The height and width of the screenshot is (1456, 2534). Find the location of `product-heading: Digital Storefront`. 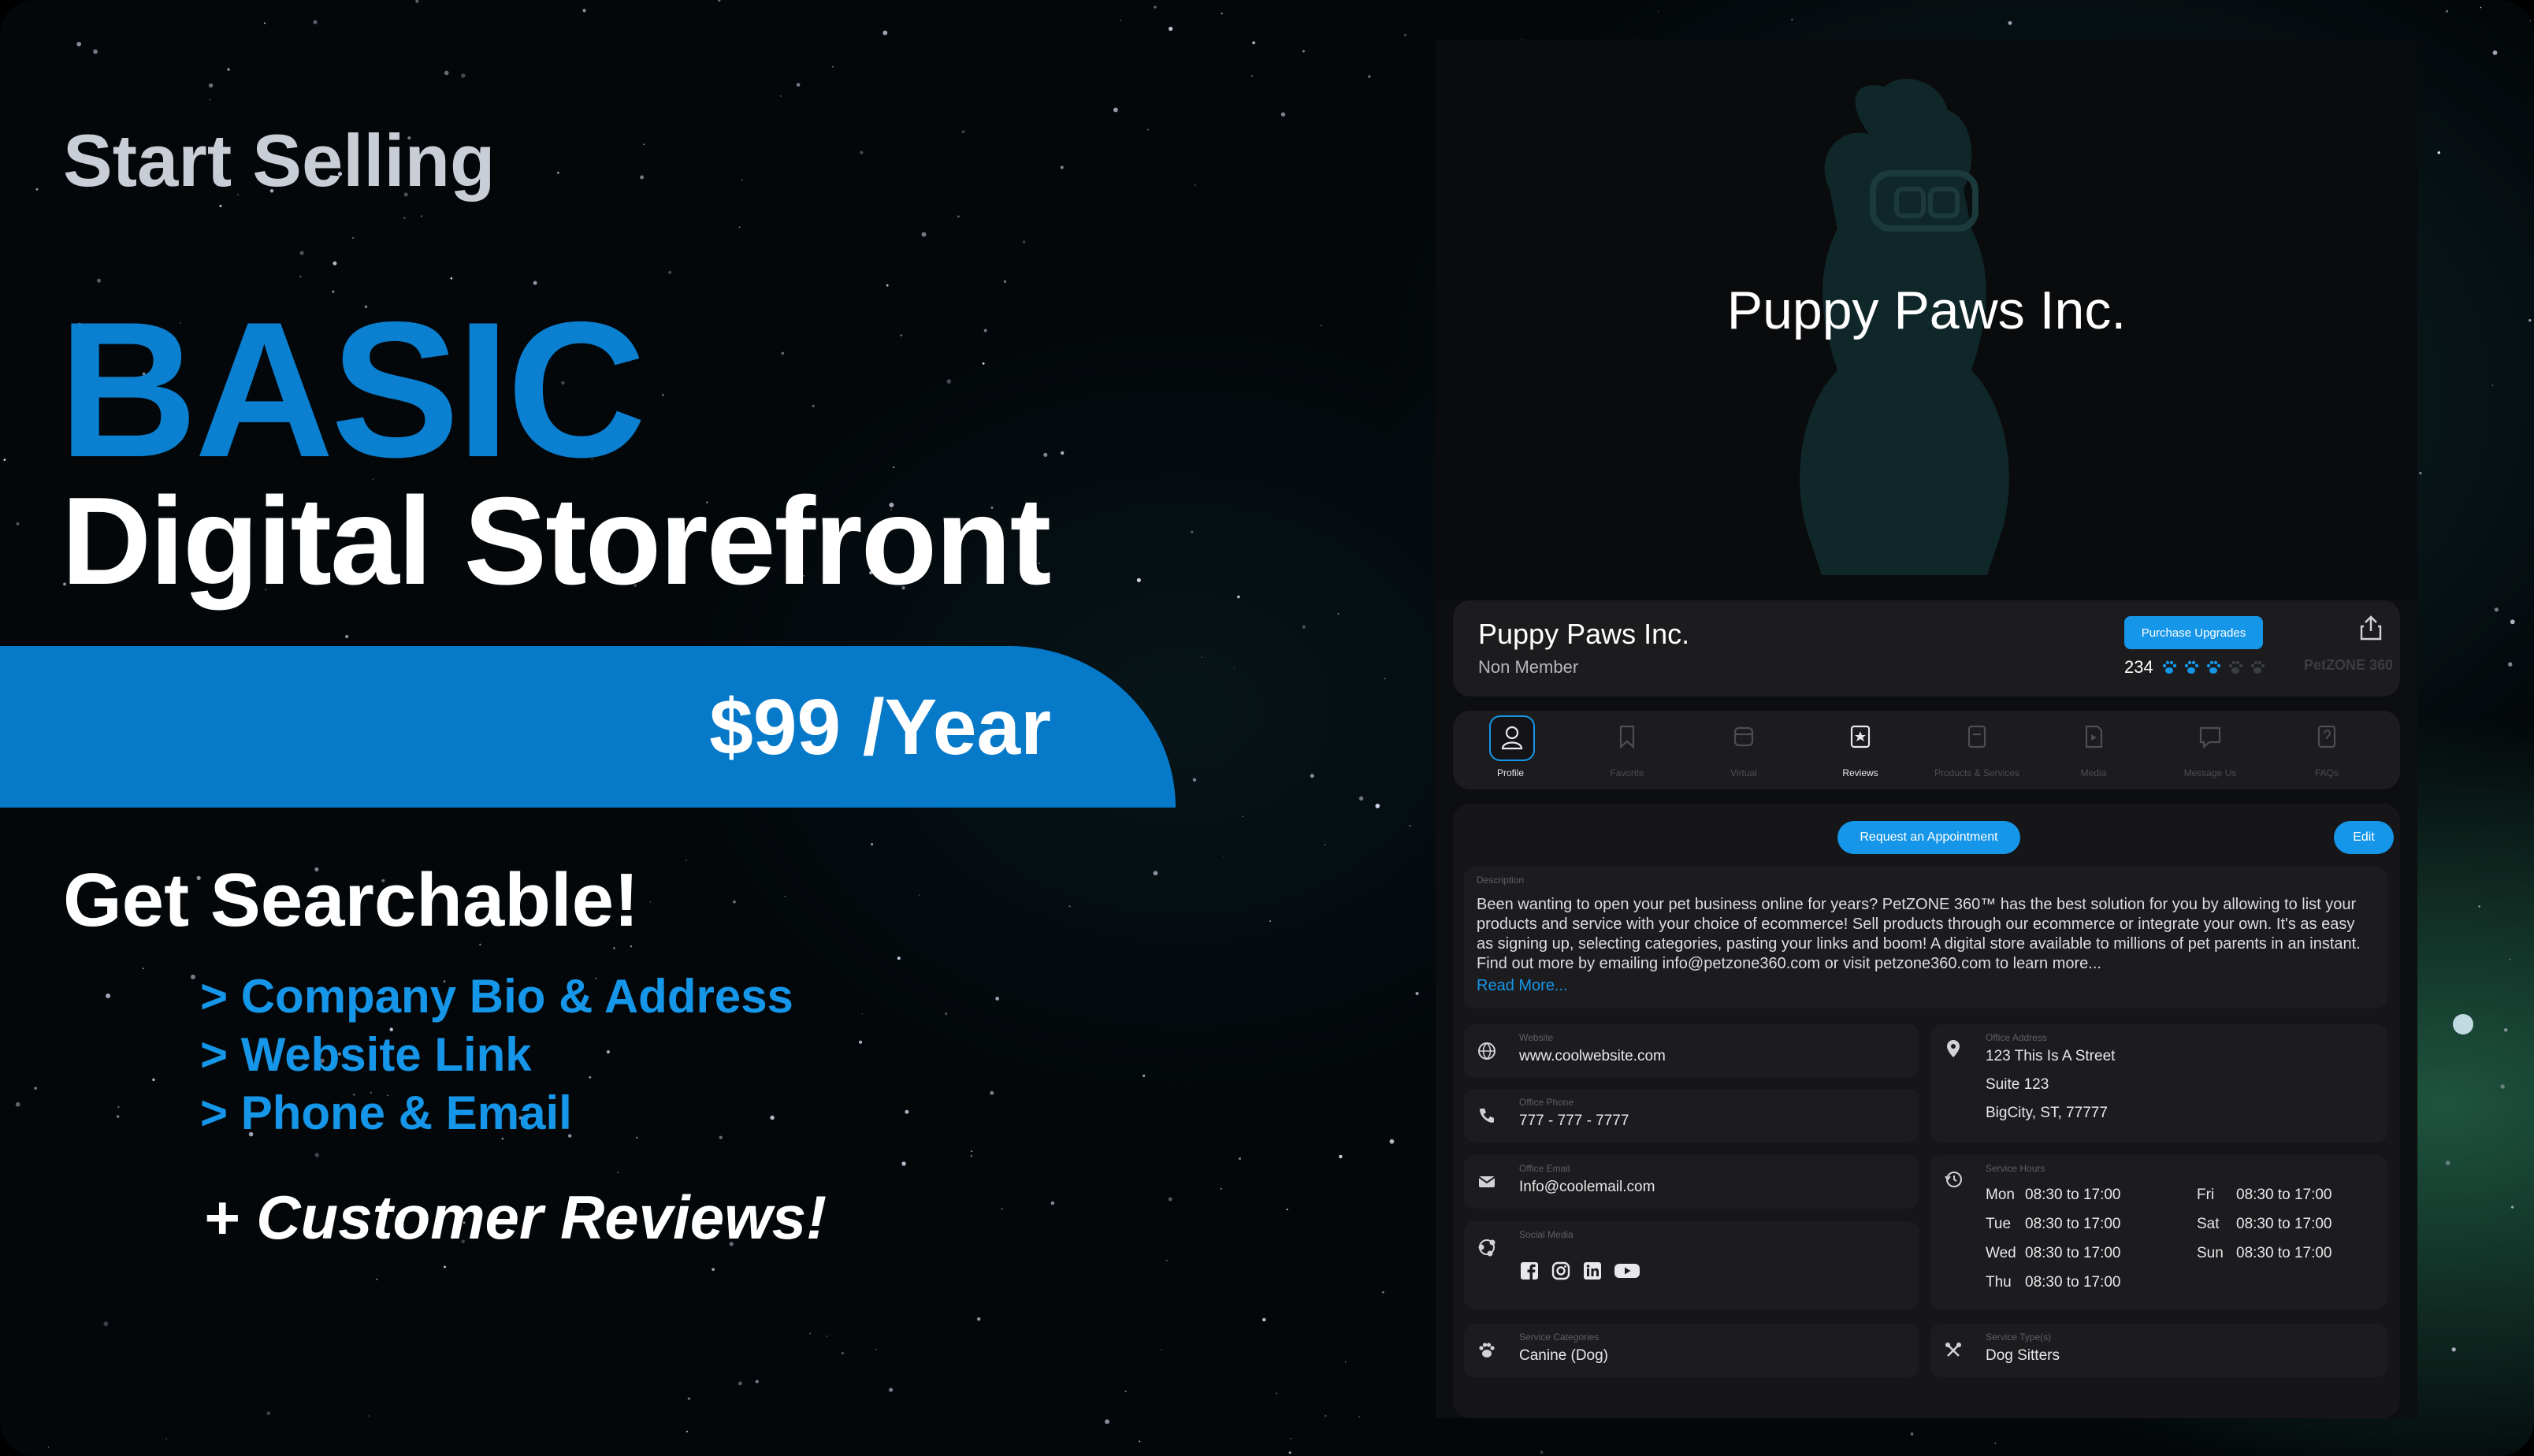

product-heading: Digital Storefront is located at coordinates (556, 541).